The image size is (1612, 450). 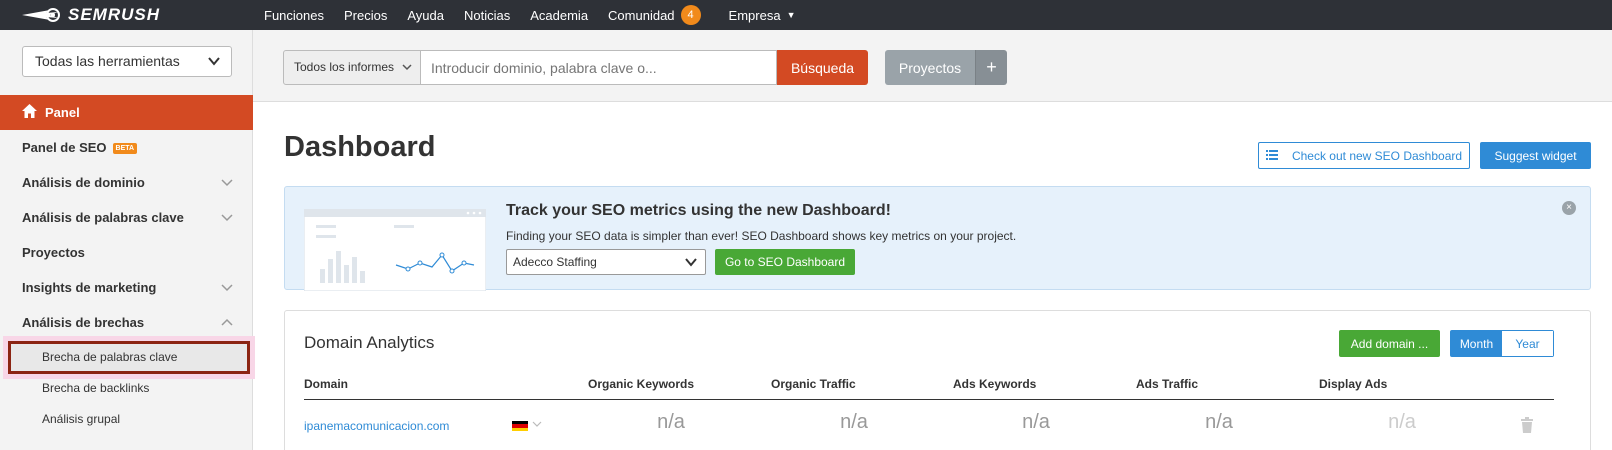 I want to click on sidebar-item-label: Análisis de brechas, so click(x=83, y=322).